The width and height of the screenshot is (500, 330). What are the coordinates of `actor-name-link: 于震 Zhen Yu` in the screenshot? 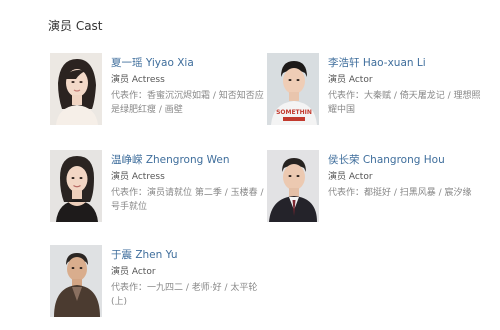 It's located at (191, 255).